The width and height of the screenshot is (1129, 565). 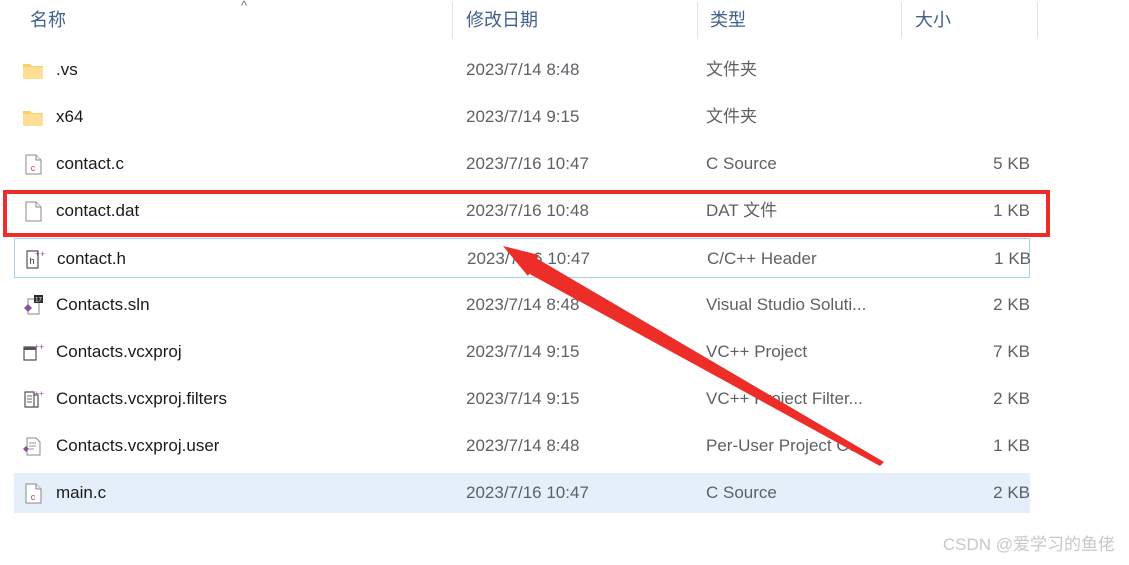 I want to click on csdn-watermark: CSDN @爱学习的鱼佬, so click(x=1028, y=544).